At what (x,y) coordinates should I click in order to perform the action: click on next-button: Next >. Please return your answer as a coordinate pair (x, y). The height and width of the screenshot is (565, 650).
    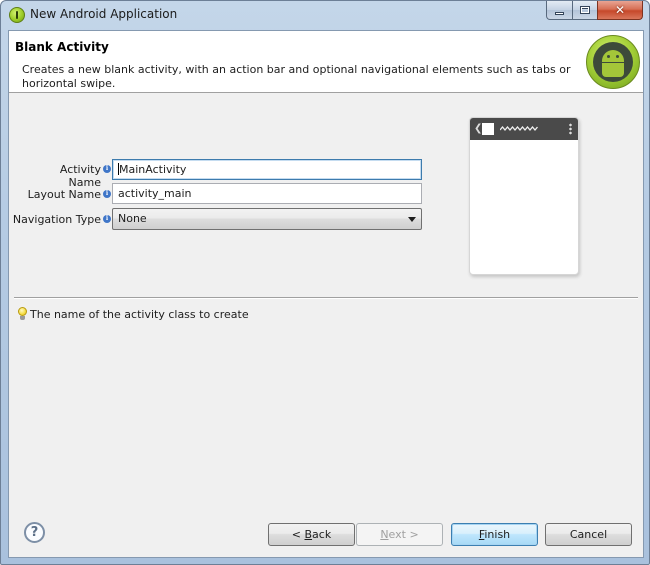
    Looking at the image, I should click on (399, 534).